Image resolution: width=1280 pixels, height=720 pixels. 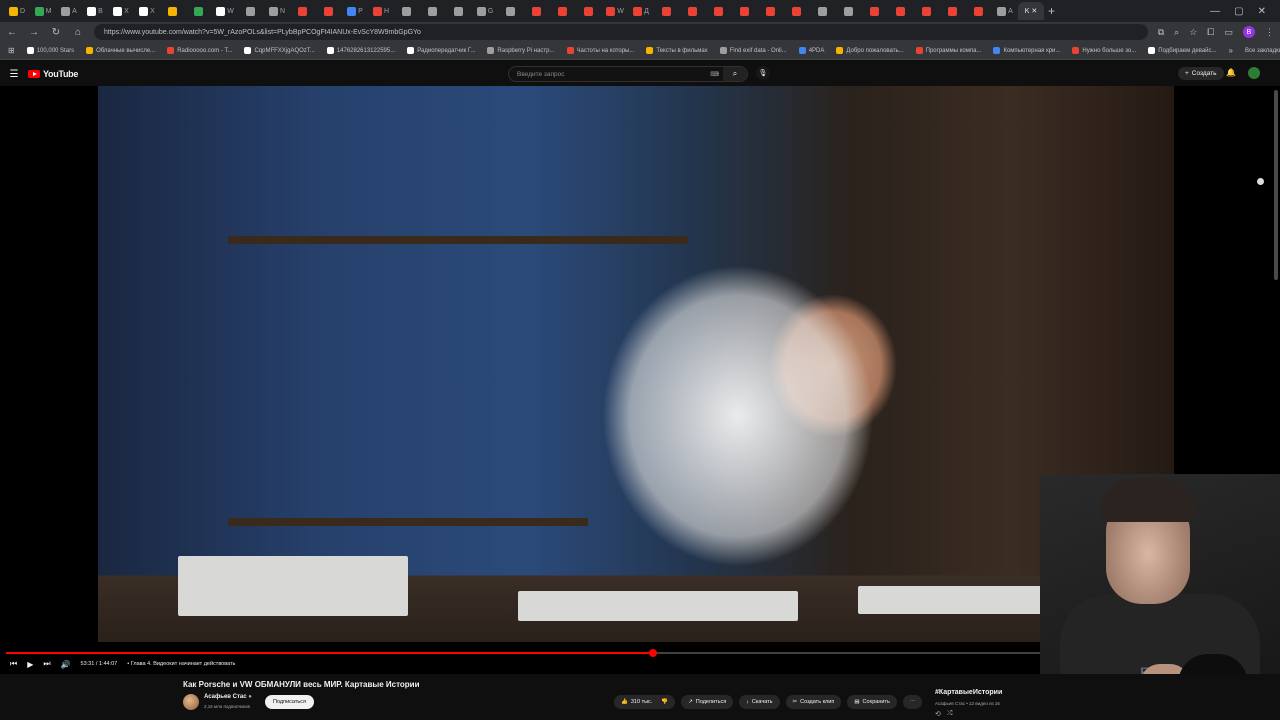 I want to click on more-bookmarks-icon: », so click(x=1231, y=50).